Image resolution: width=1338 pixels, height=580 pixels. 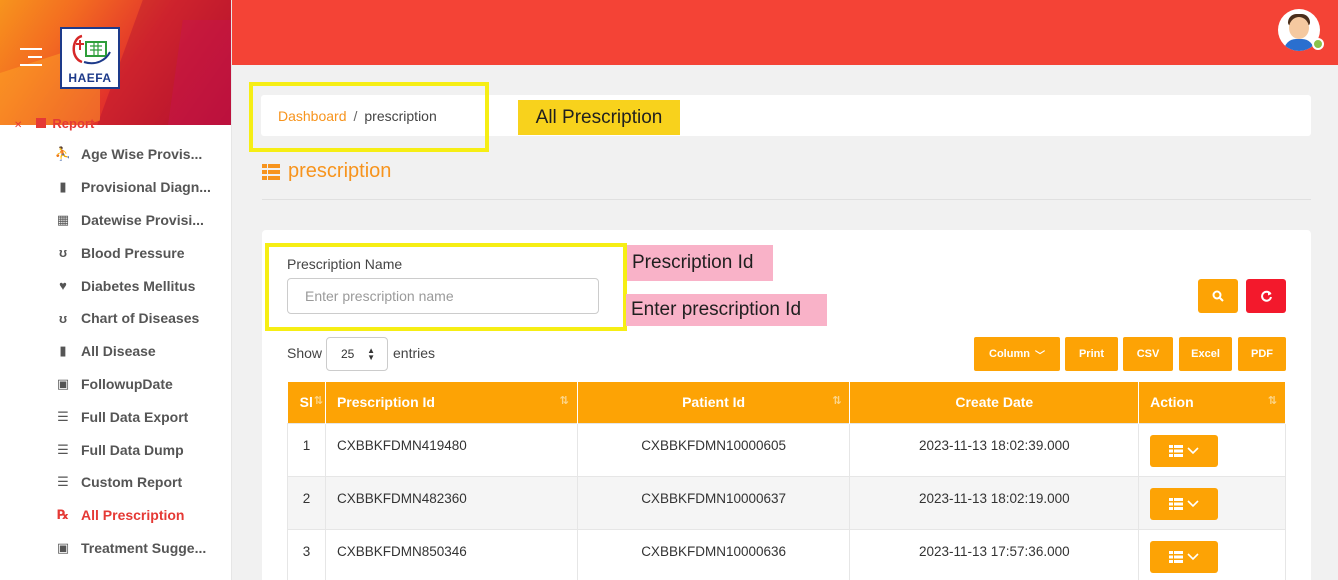 I want to click on sidebar-item-full-data-export: ☰ Full Data Export, so click(x=115, y=416).